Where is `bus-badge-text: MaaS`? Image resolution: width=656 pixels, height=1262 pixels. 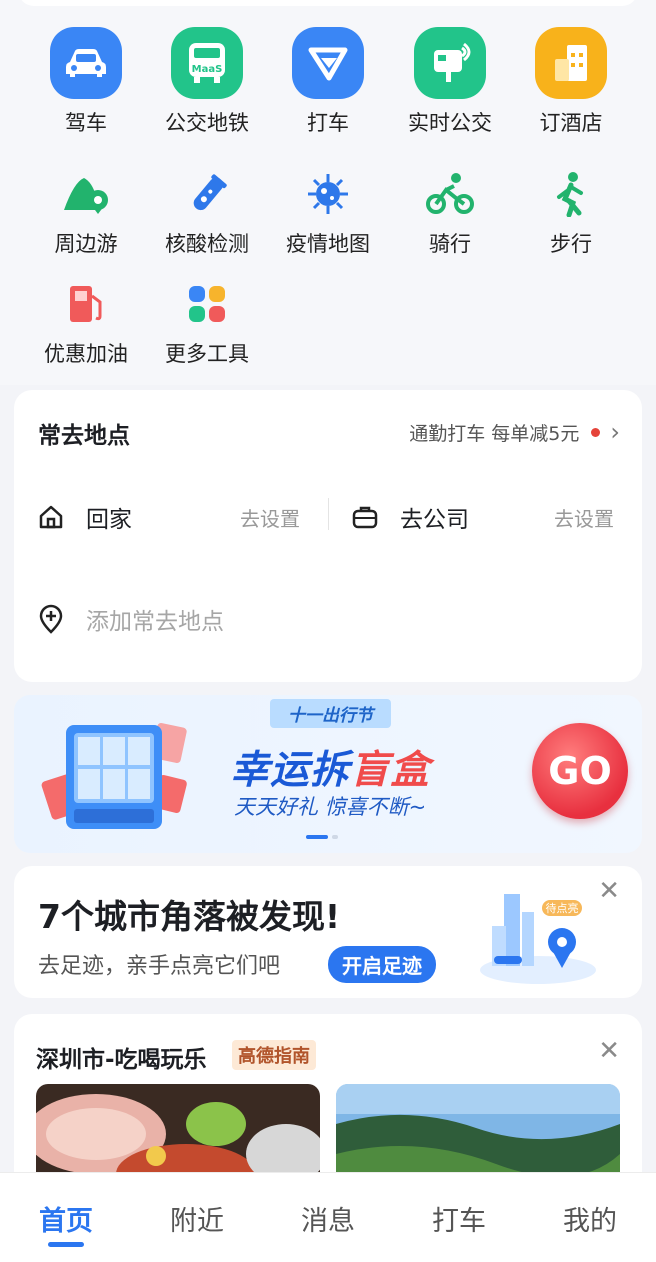 bus-badge-text: MaaS is located at coordinates (207, 69).